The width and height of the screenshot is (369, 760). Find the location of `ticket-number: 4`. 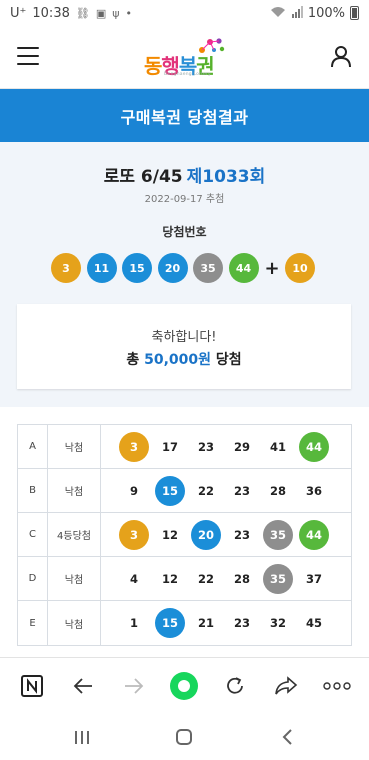

ticket-number: 4 is located at coordinates (133, 578).